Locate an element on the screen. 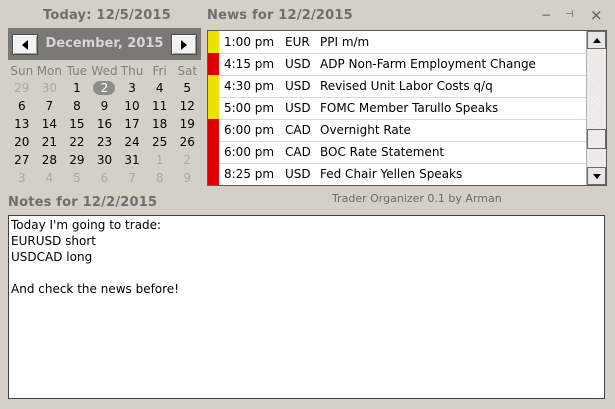  calendar-day: 28 is located at coordinates (50, 160).